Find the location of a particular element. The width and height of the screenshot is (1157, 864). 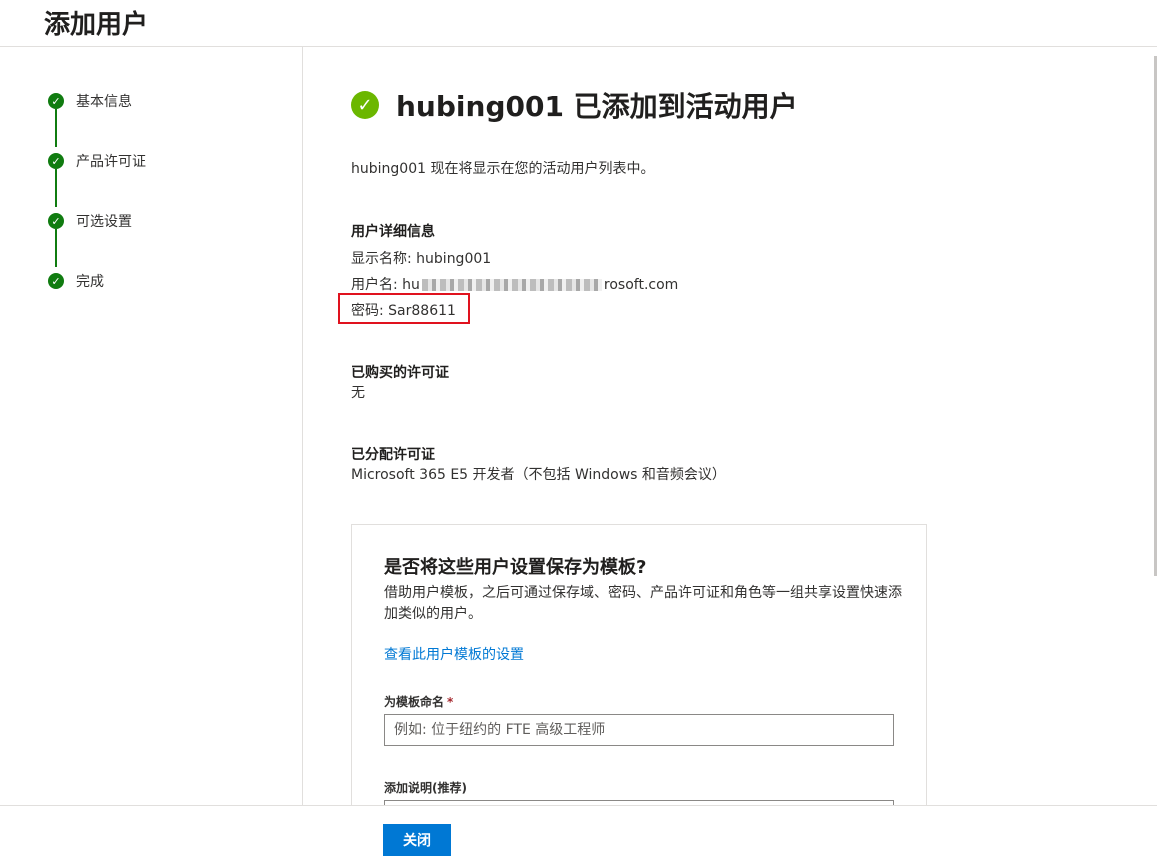

step-basic-info: ✓ 基本信息 is located at coordinates (90, 101).